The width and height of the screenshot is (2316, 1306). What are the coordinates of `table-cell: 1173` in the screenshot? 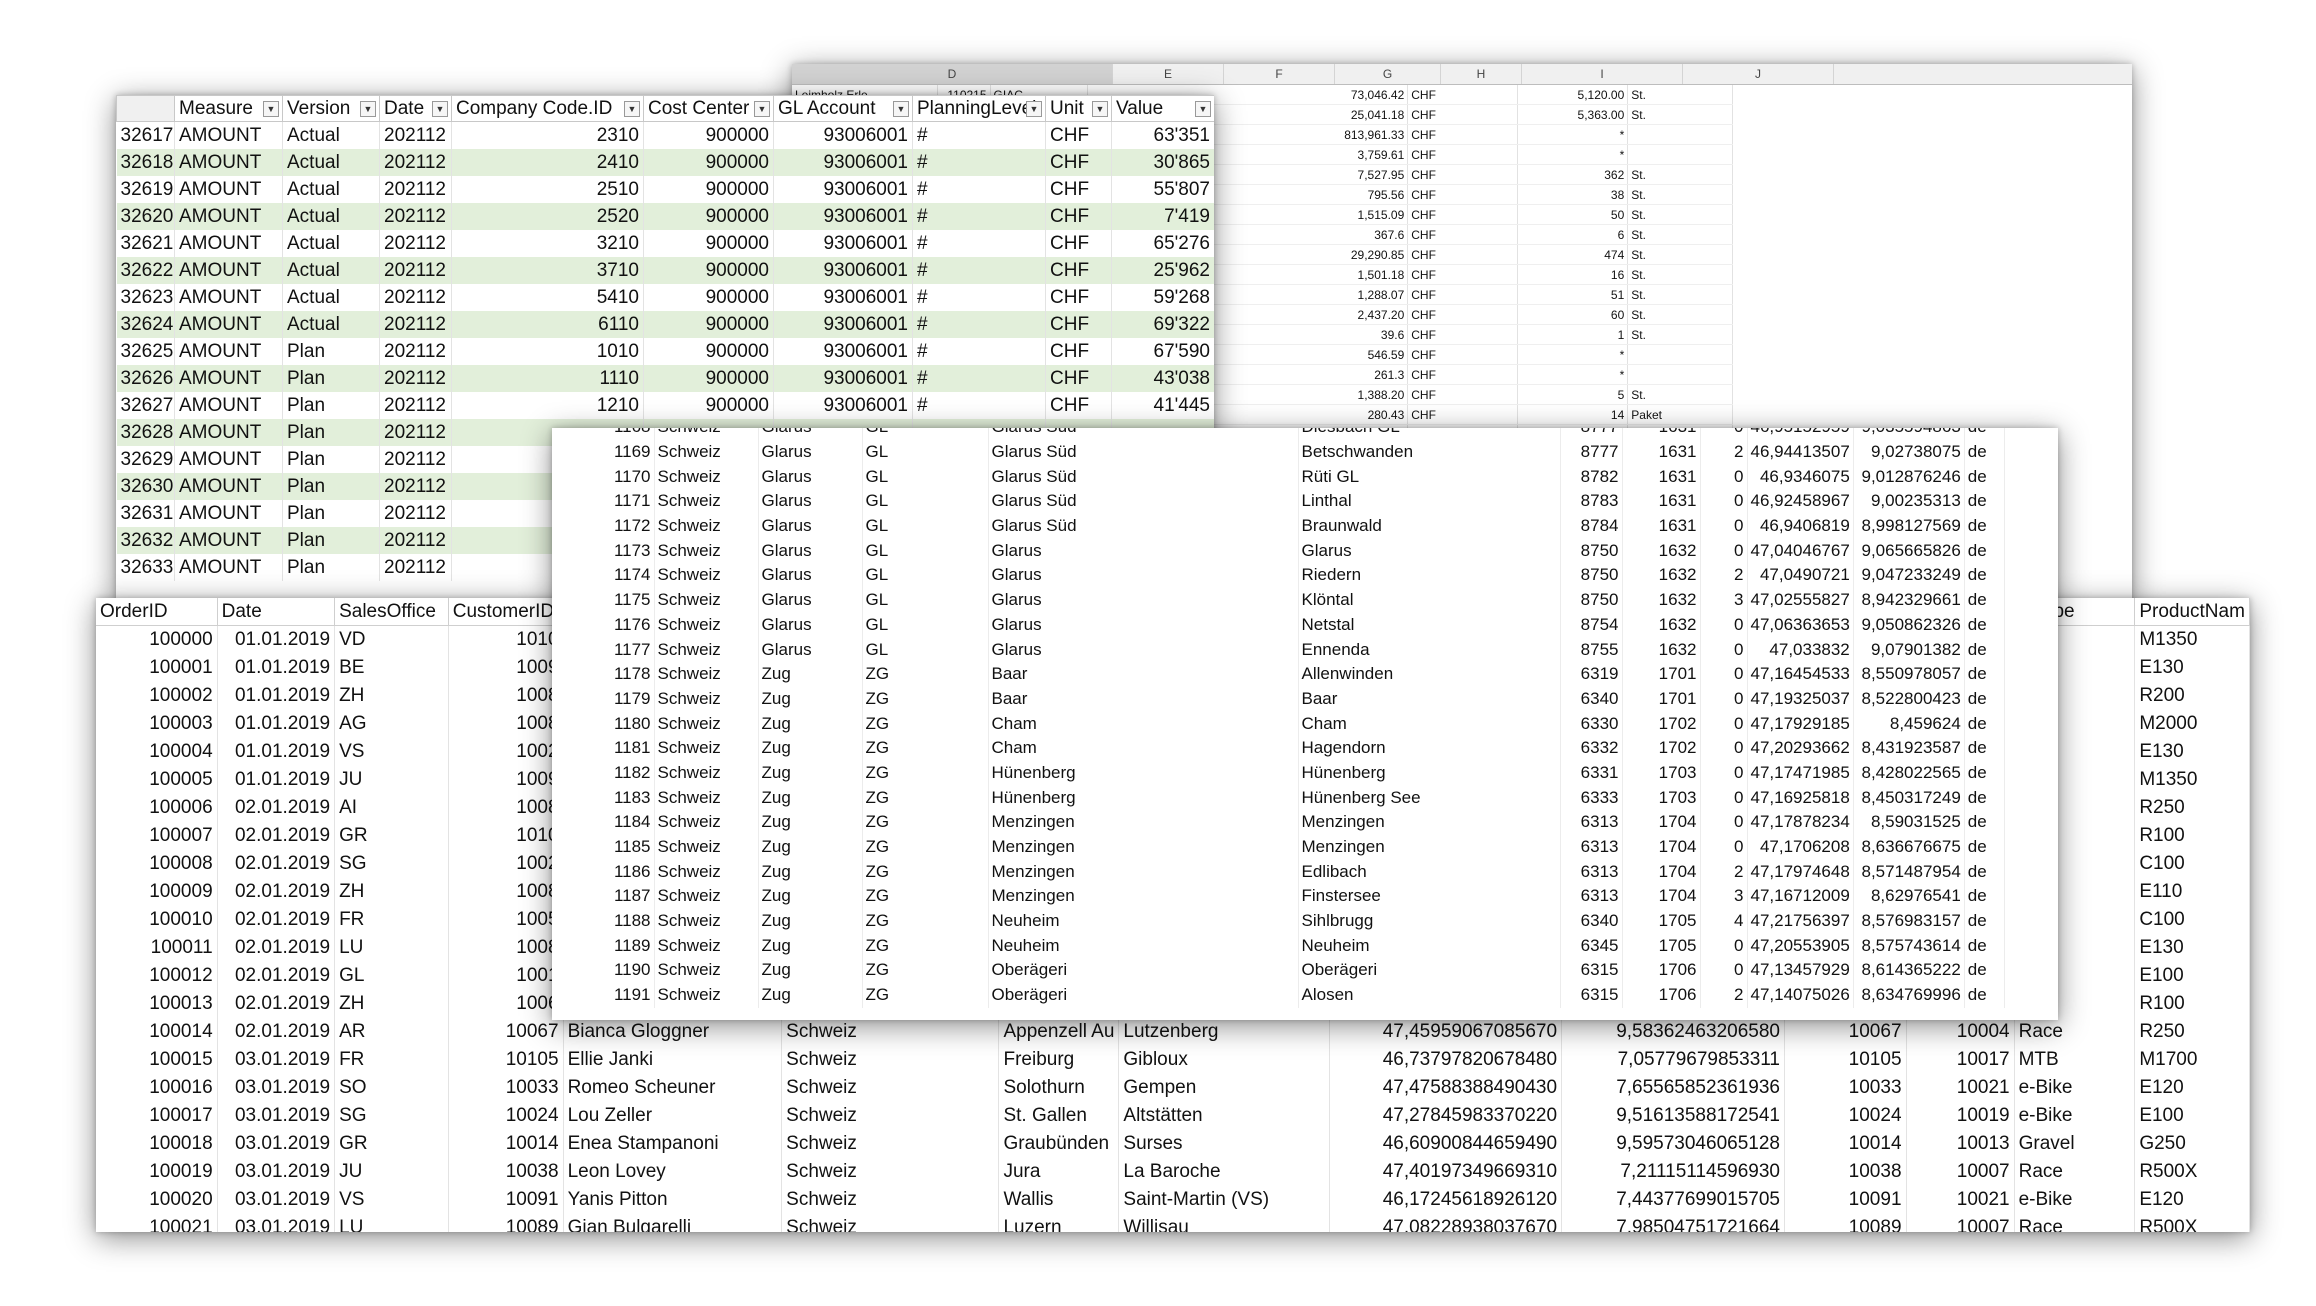 It's located at (603, 551).